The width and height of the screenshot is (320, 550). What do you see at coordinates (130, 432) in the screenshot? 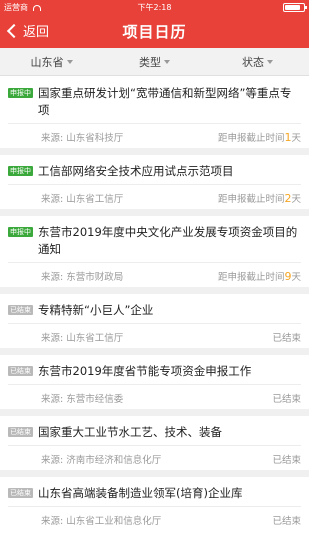
I see `item-title: 国家重大工业节水工艺、技术、装备` at bounding box center [130, 432].